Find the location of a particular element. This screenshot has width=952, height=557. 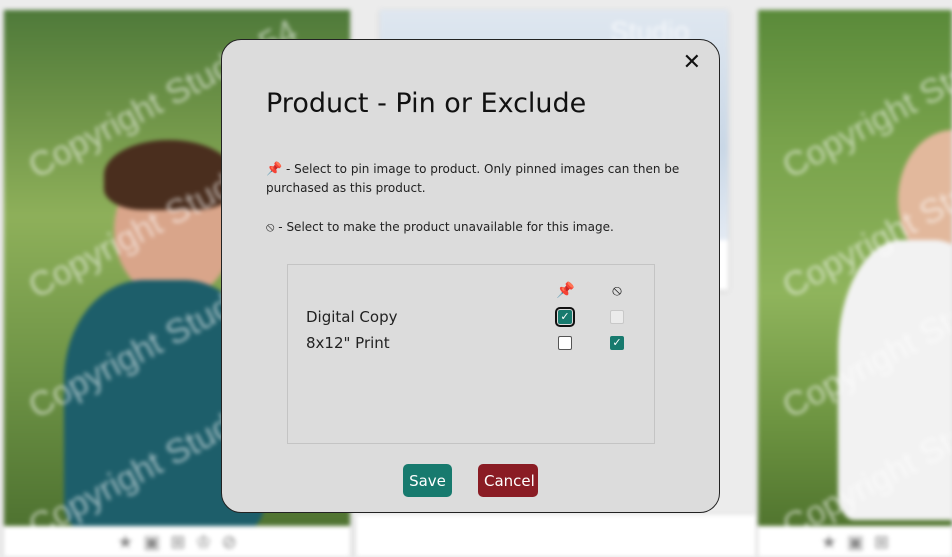

photo-card is located at coordinates (556, 536).